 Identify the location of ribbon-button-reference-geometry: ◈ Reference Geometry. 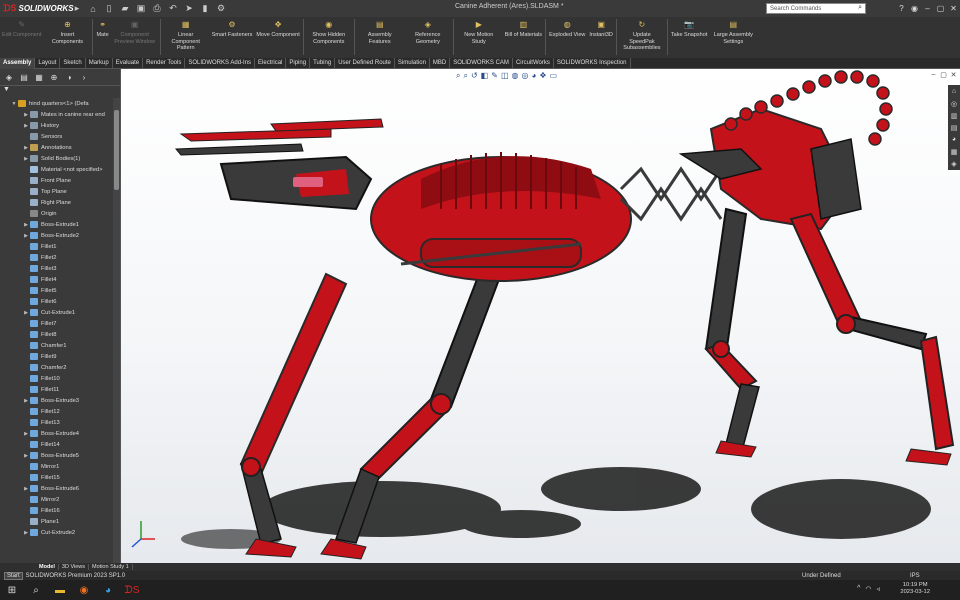
(428, 37).